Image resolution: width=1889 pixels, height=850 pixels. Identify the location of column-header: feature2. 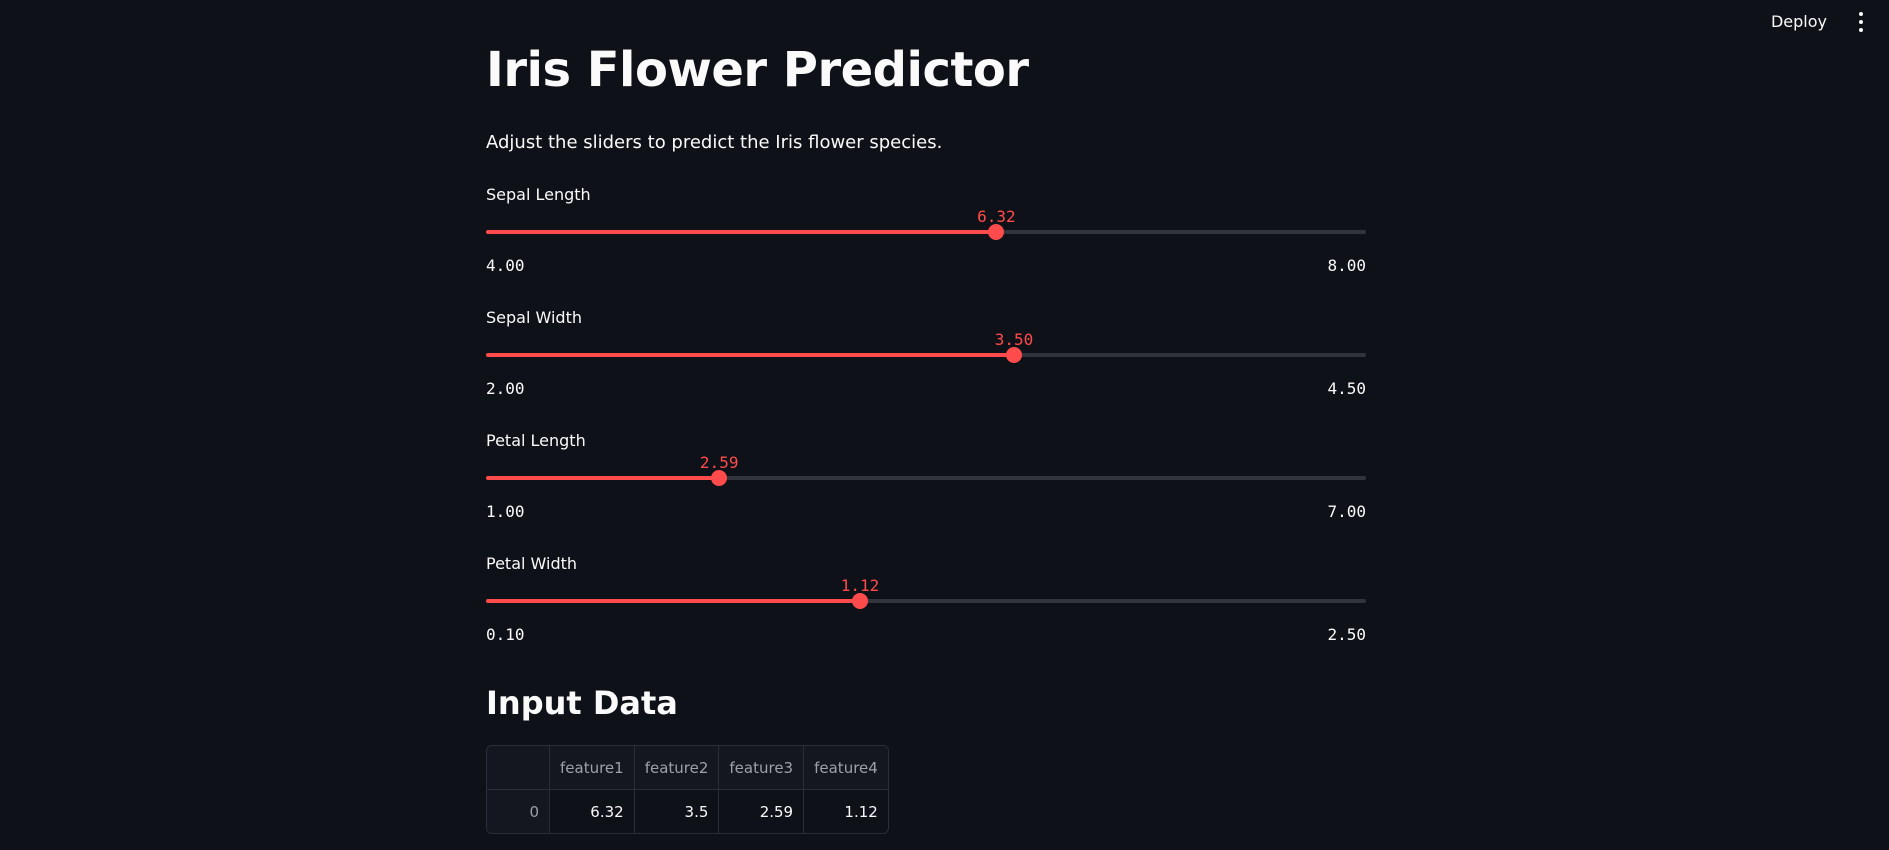
(677, 768).